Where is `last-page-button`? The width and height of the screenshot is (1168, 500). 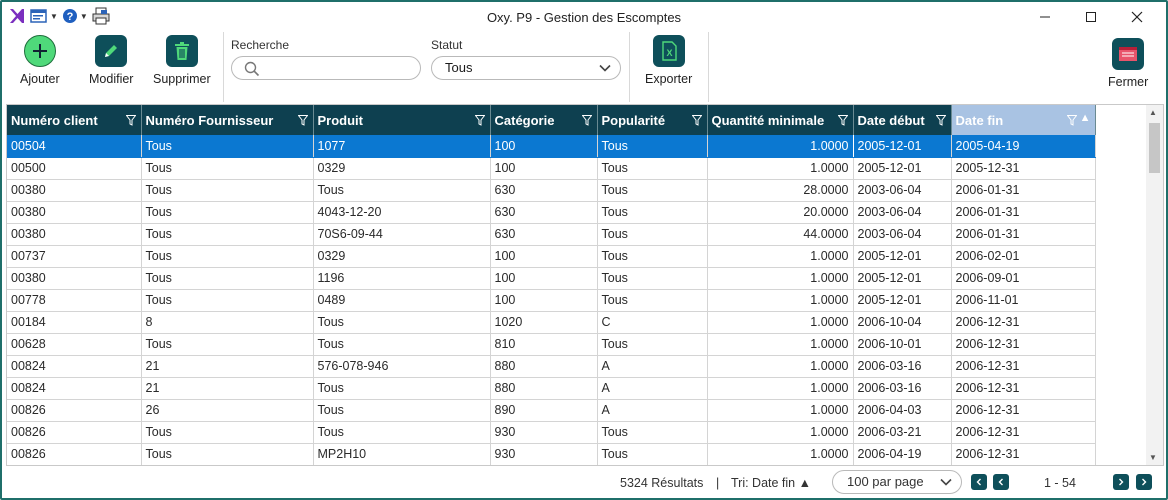
last-page-button is located at coordinates (1144, 482).